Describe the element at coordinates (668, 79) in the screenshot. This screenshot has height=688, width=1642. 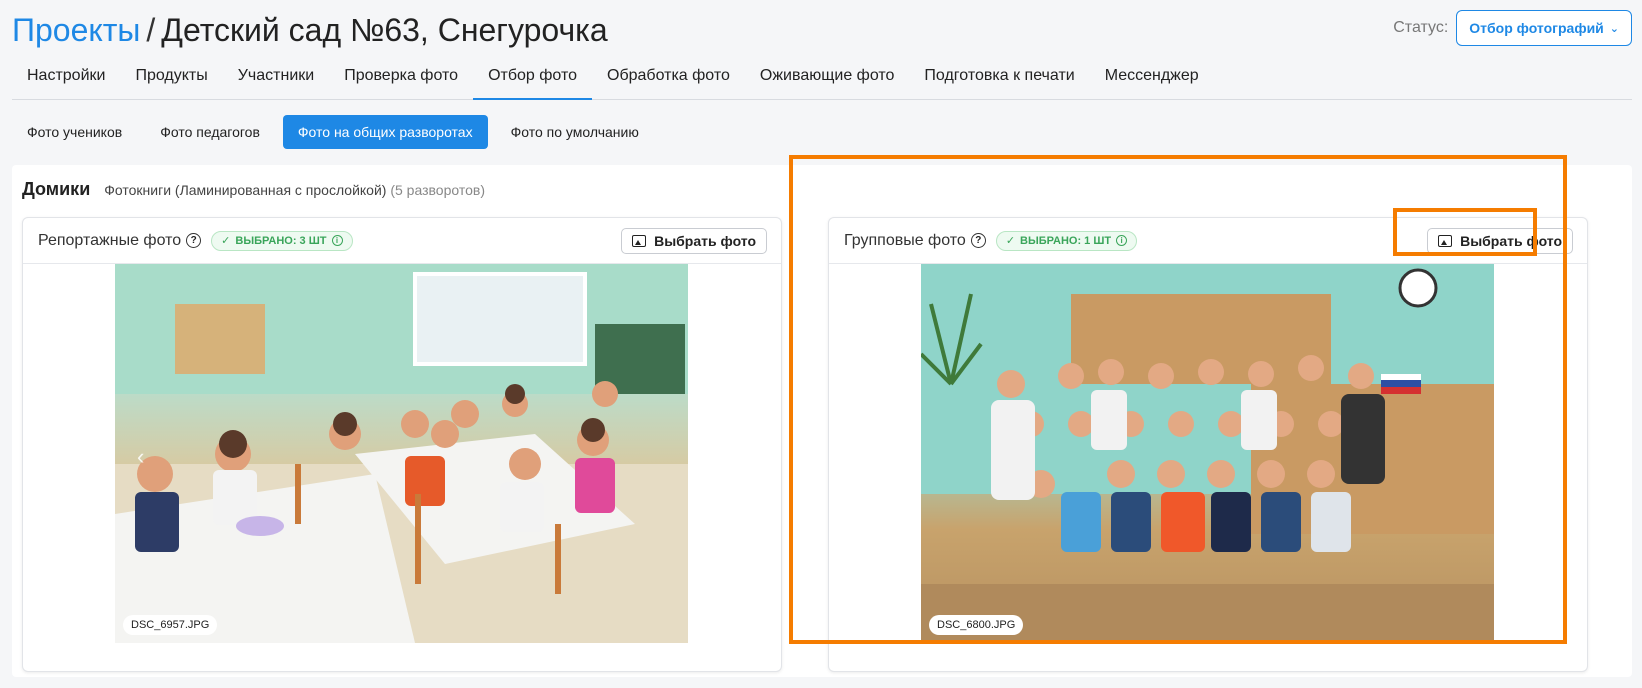
I see `tab-photo-processing: Обработка фото` at that location.